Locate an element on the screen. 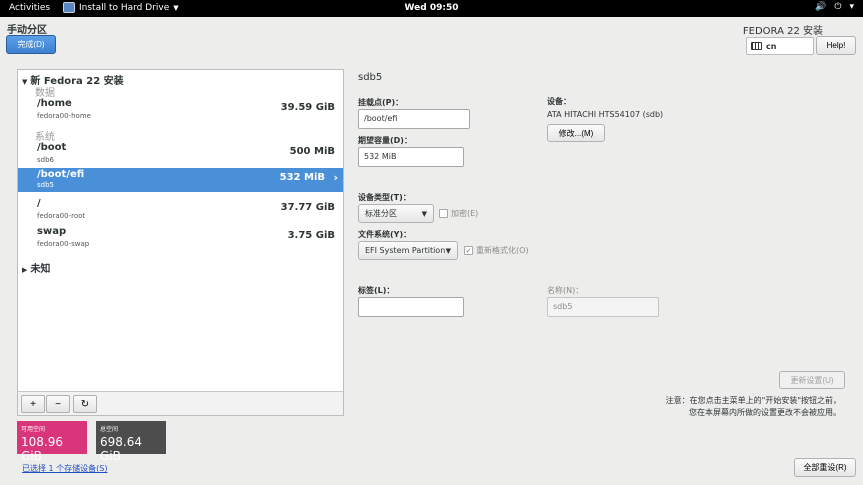 The width and height of the screenshot is (863, 485). device-label: 设备： is located at coordinates (559, 101).